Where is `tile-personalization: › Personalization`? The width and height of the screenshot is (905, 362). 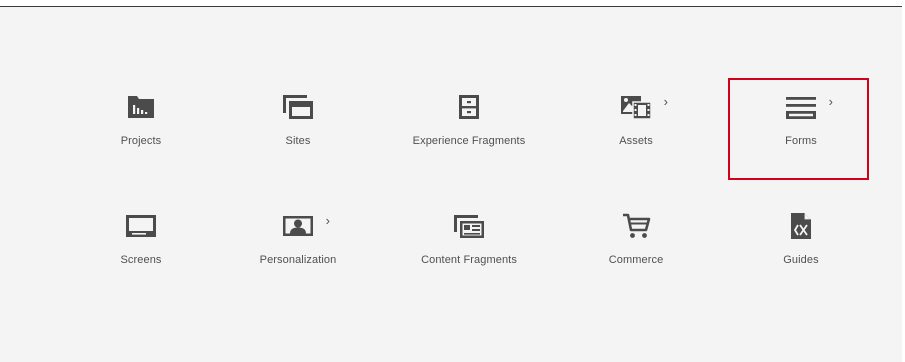
tile-personalization: › Personalization is located at coordinates (298, 260).